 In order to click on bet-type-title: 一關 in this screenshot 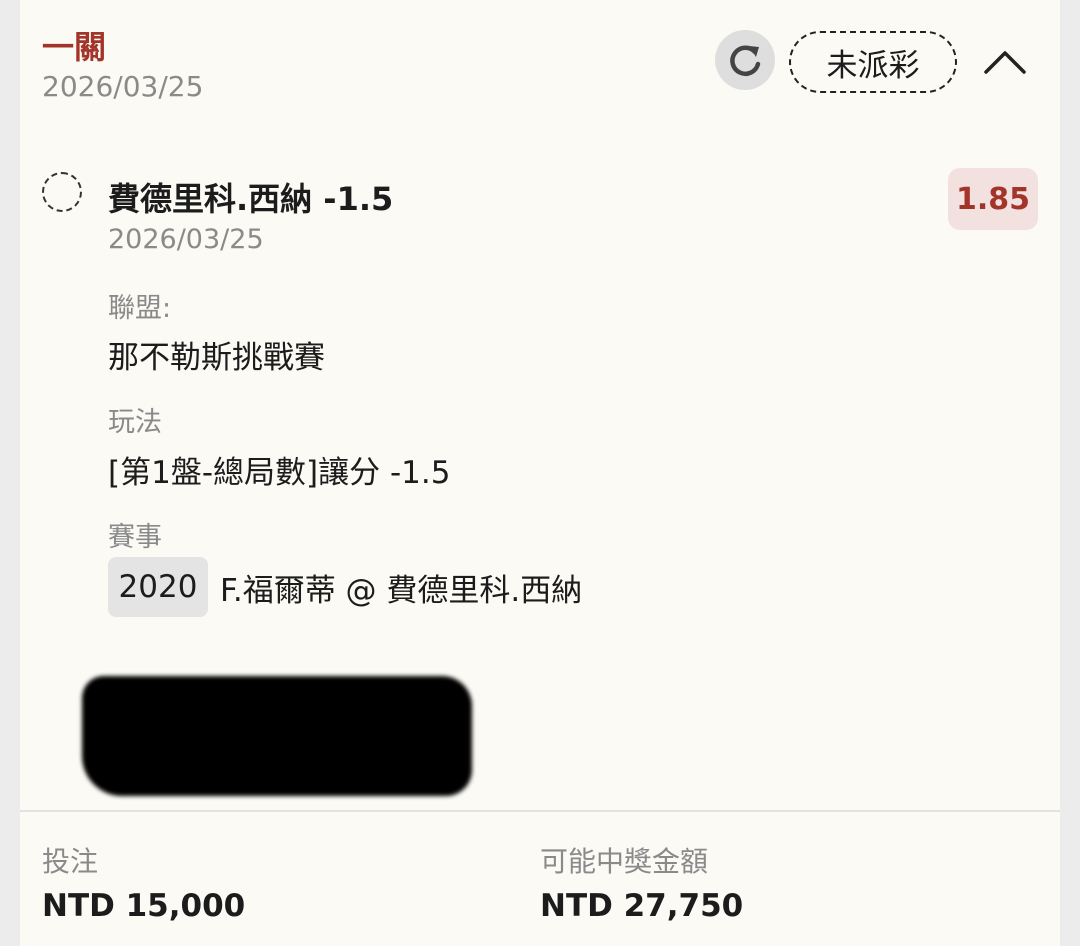, I will do `click(74, 47)`.